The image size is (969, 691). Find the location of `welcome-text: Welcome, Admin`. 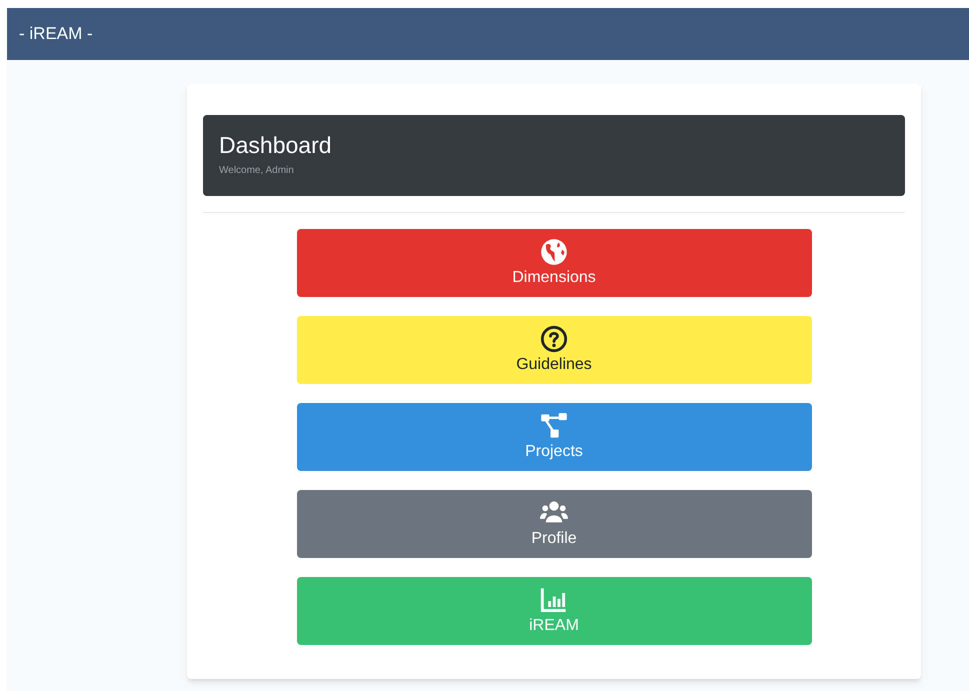

welcome-text: Welcome, Admin is located at coordinates (257, 171).